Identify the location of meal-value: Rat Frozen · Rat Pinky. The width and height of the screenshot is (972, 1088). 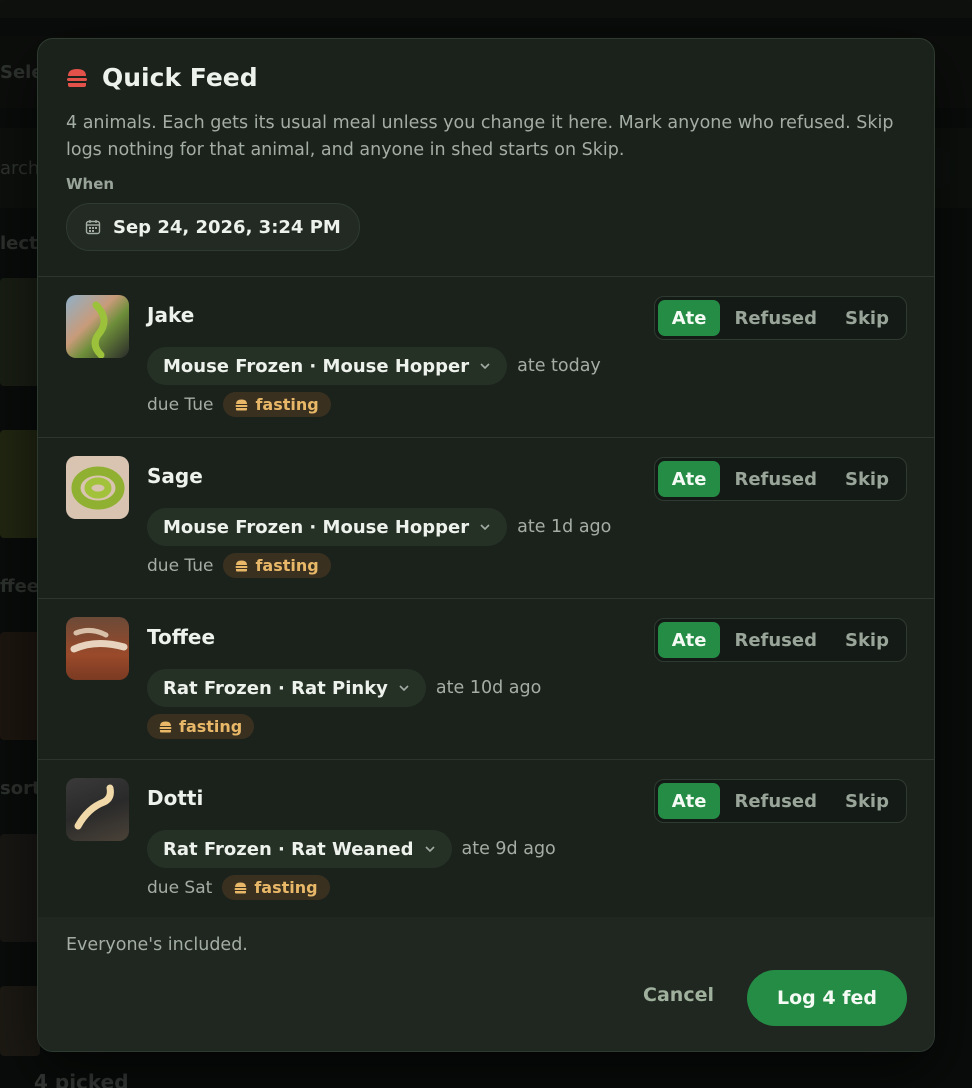
(275, 688).